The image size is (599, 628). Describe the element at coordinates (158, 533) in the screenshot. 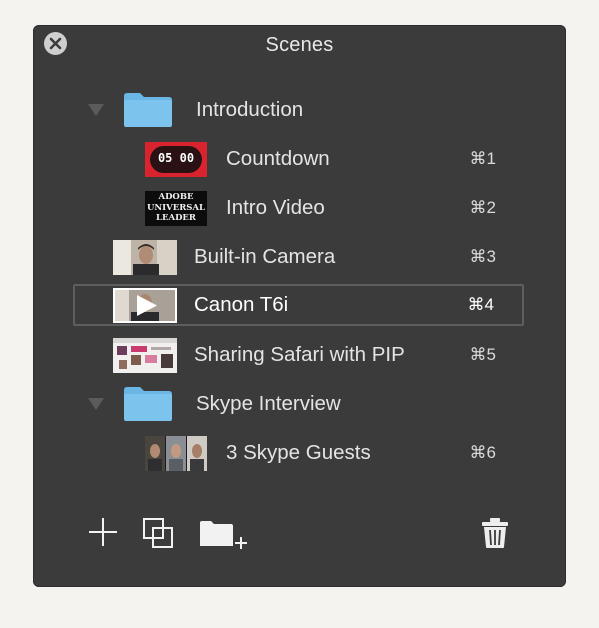

I see `duplicate-icon` at that location.